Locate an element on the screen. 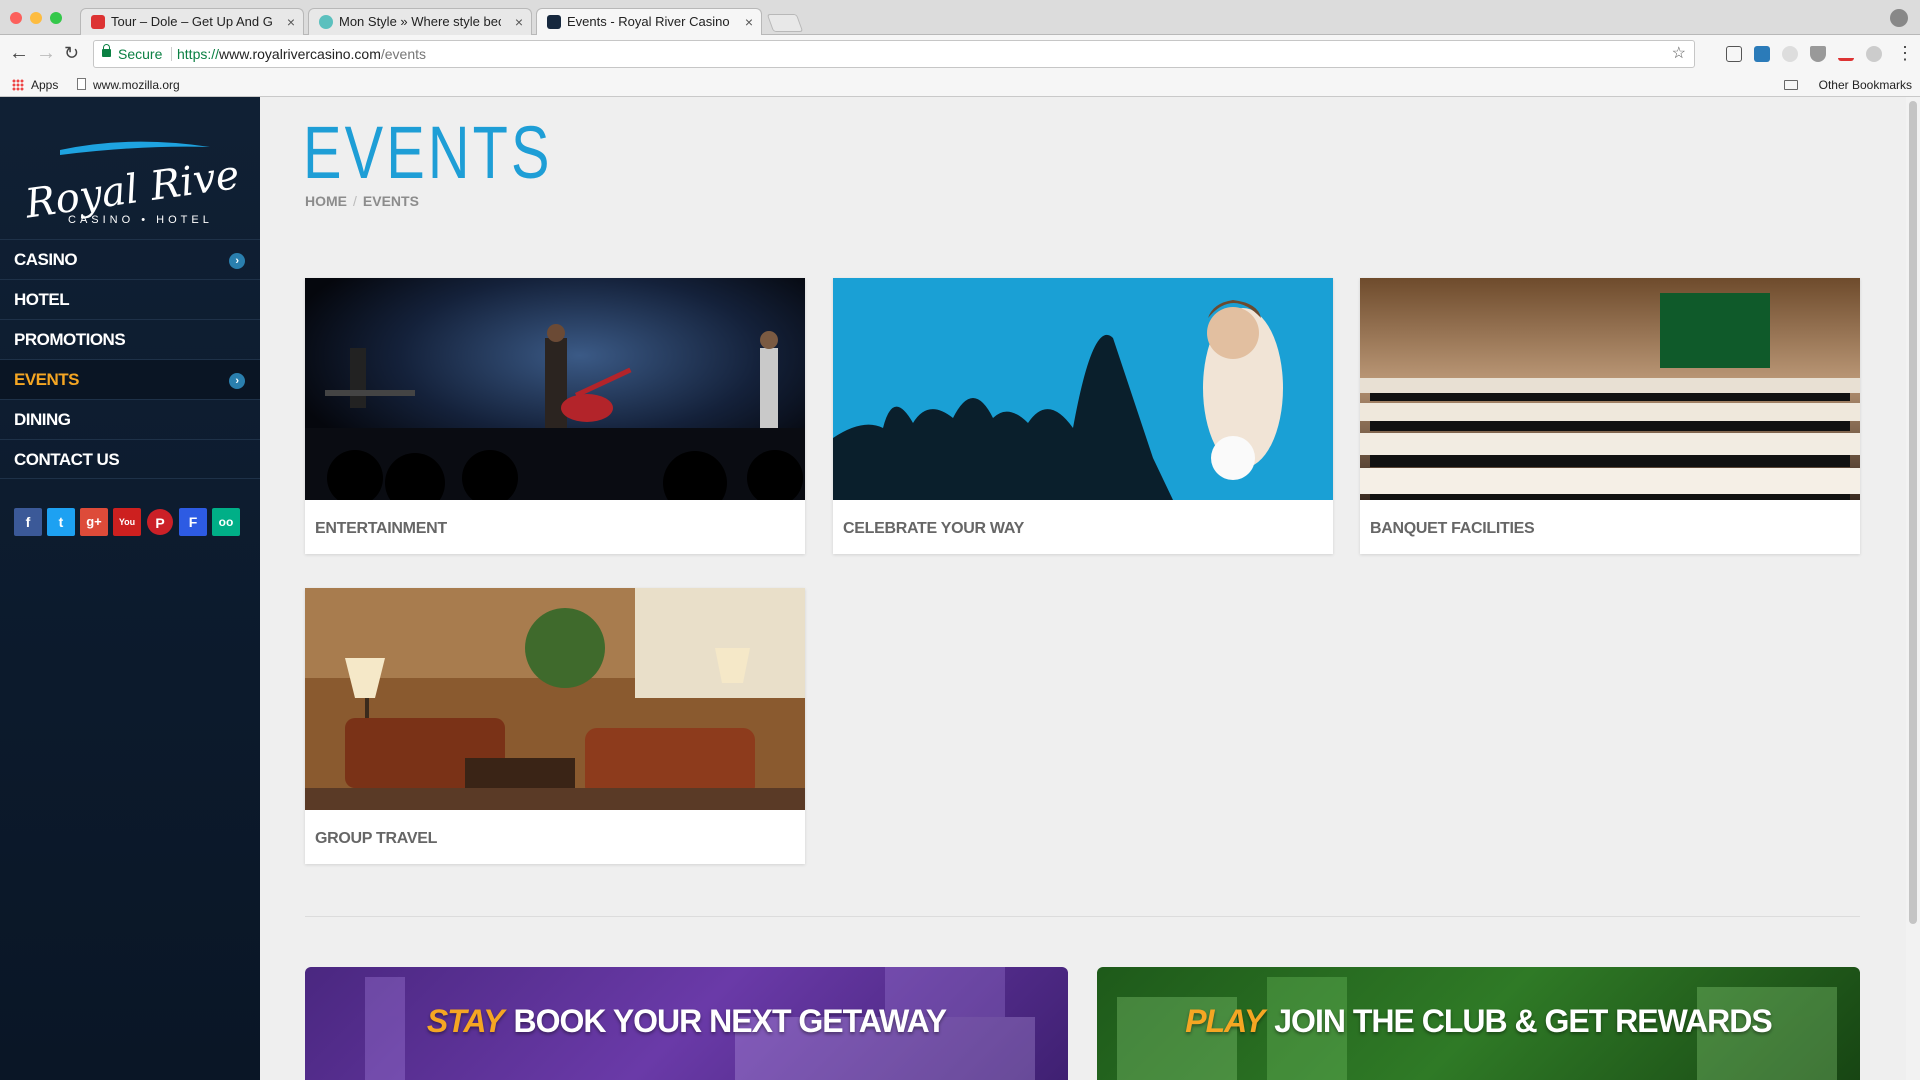 This screenshot has height=1080, width=1920. promo-stay-text: STAY BOOK YOUR NEXT GETAWAY is located at coordinates (686, 1021).